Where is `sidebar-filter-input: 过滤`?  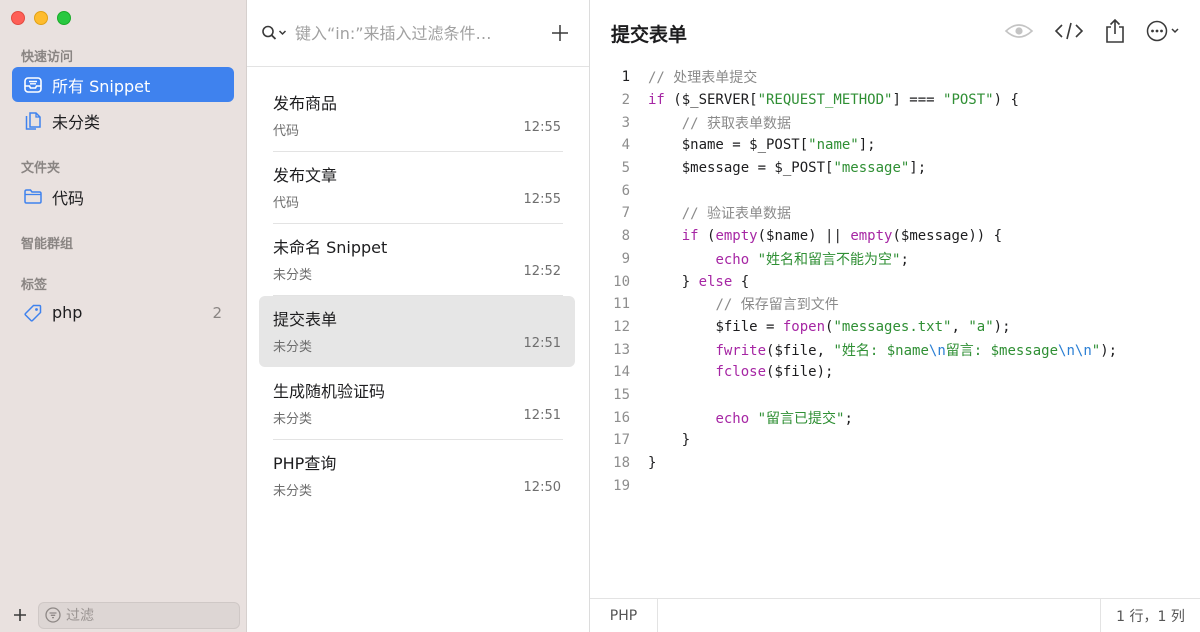 sidebar-filter-input: 过滤 is located at coordinates (139, 615).